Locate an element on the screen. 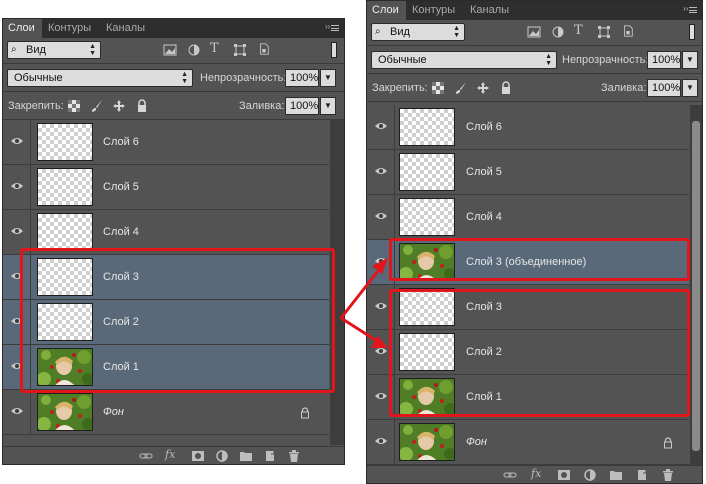 This screenshot has height=484, width=706. filter-kind-value: Вид is located at coordinates (36, 50).